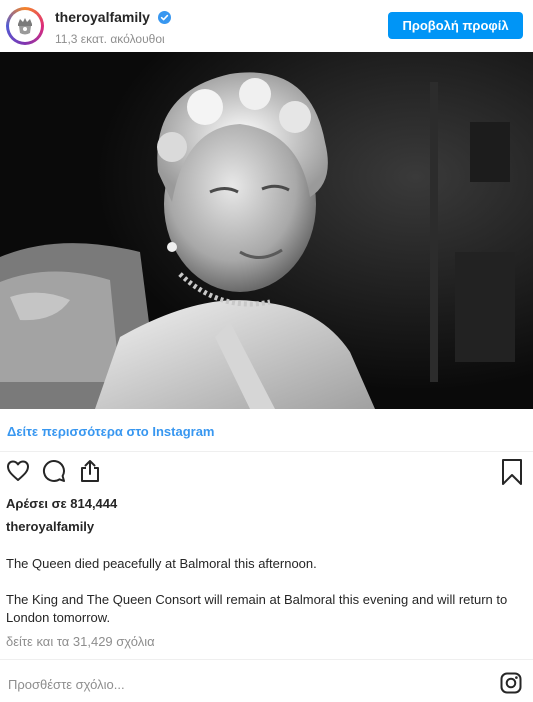 The height and width of the screenshot is (702, 533). Describe the element at coordinates (111, 431) in the screenshot. I see `view-more-on-instagram-link: Δείτε περισσότερα στο Instagram` at that location.